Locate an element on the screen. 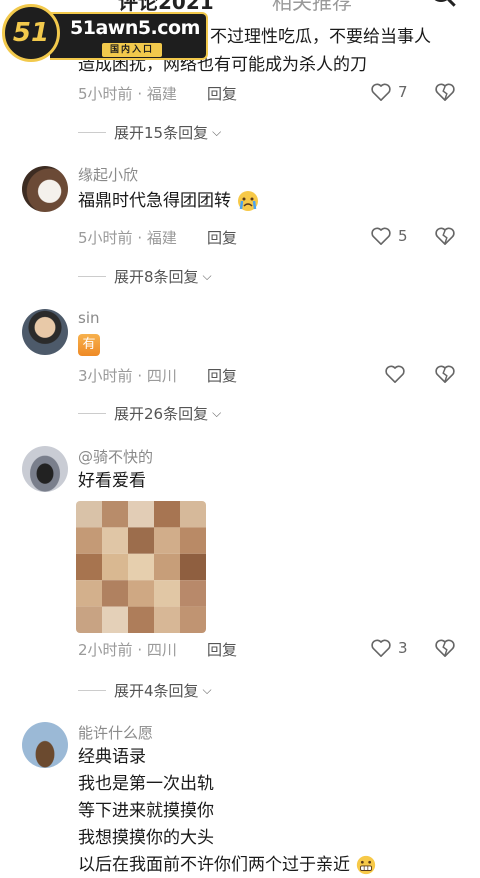 The width and height of the screenshot is (480, 878). pixelated-photo is located at coordinates (141, 567).